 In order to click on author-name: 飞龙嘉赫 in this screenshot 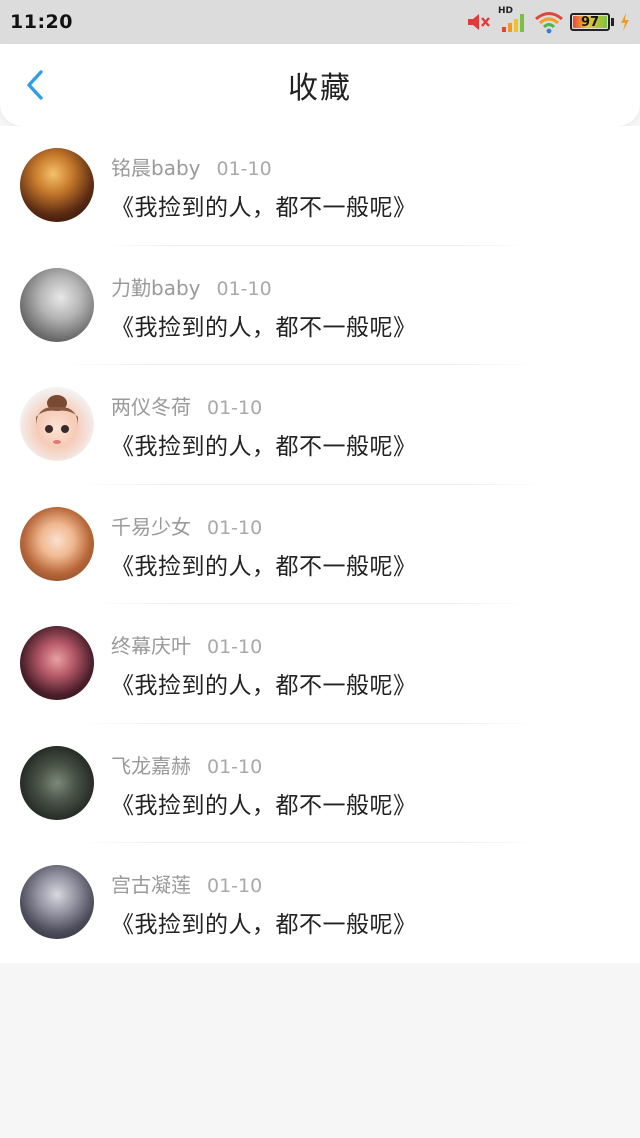, I will do `click(151, 765)`.